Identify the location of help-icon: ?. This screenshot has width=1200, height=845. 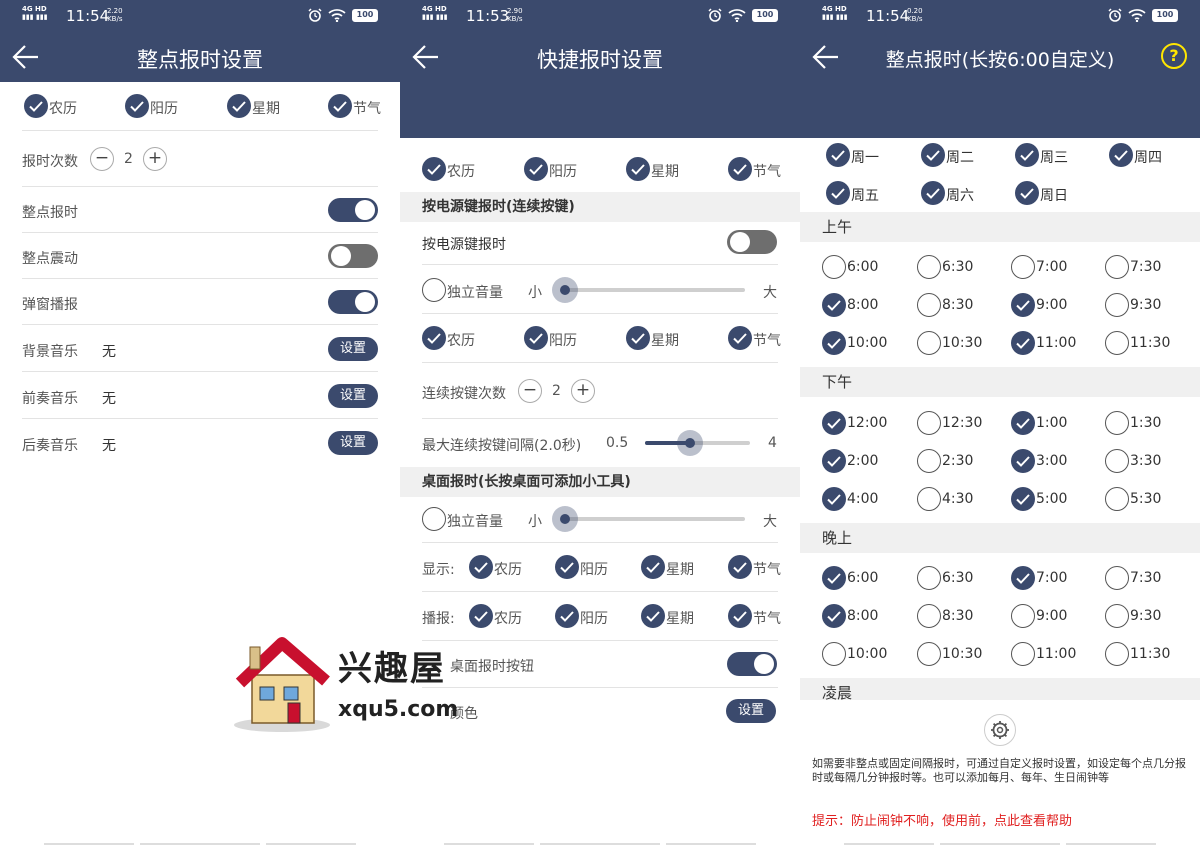
(1174, 56).